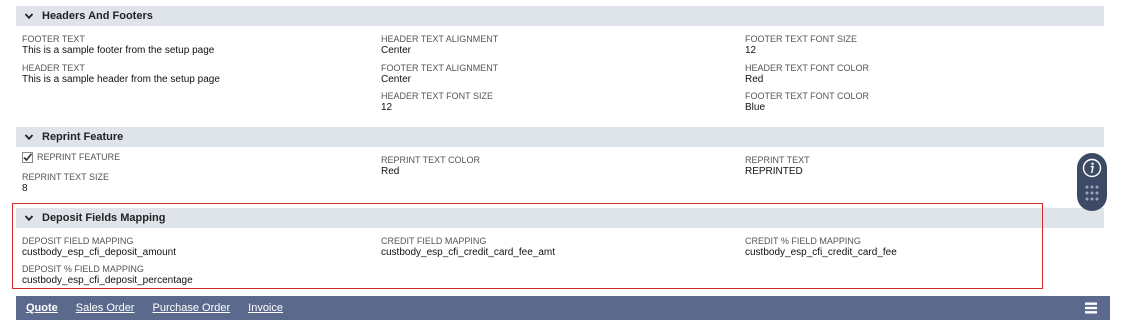 Image resolution: width=1123 pixels, height=328 pixels. I want to click on checkmark-icon, so click(27, 157).